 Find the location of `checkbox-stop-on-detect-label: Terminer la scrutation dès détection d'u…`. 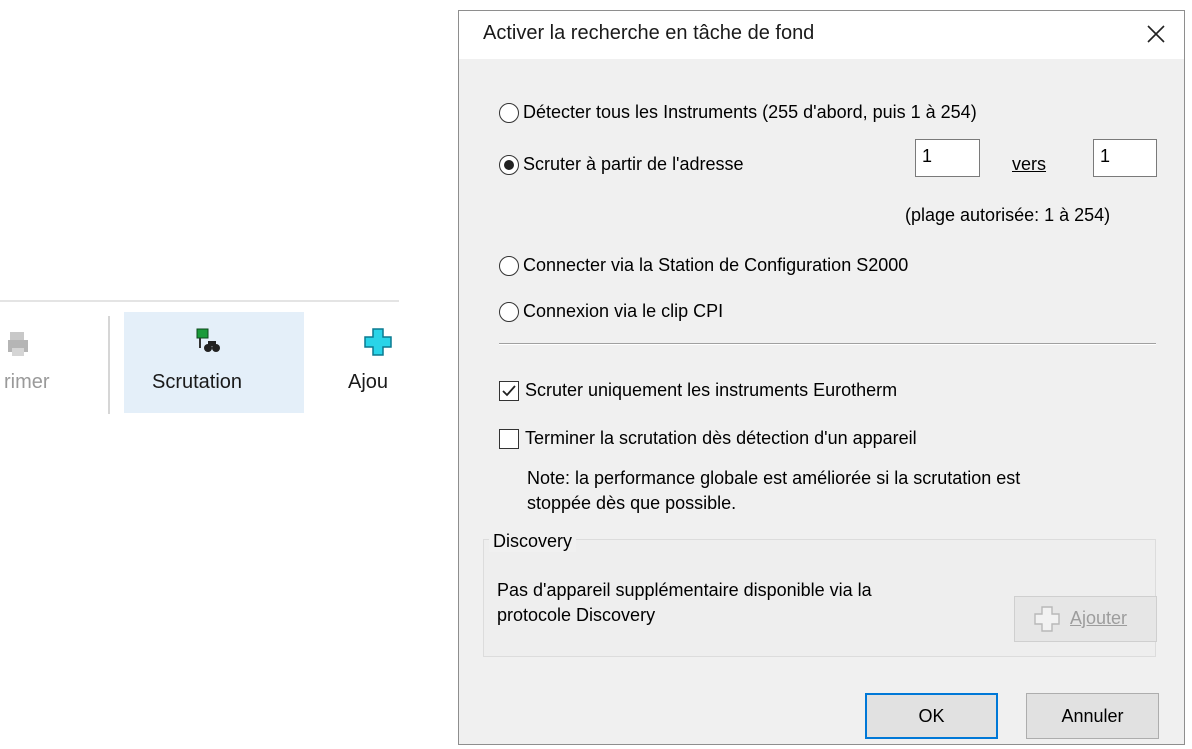

checkbox-stop-on-detect-label: Terminer la scrutation dès détection d'u… is located at coordinates (721, 438).